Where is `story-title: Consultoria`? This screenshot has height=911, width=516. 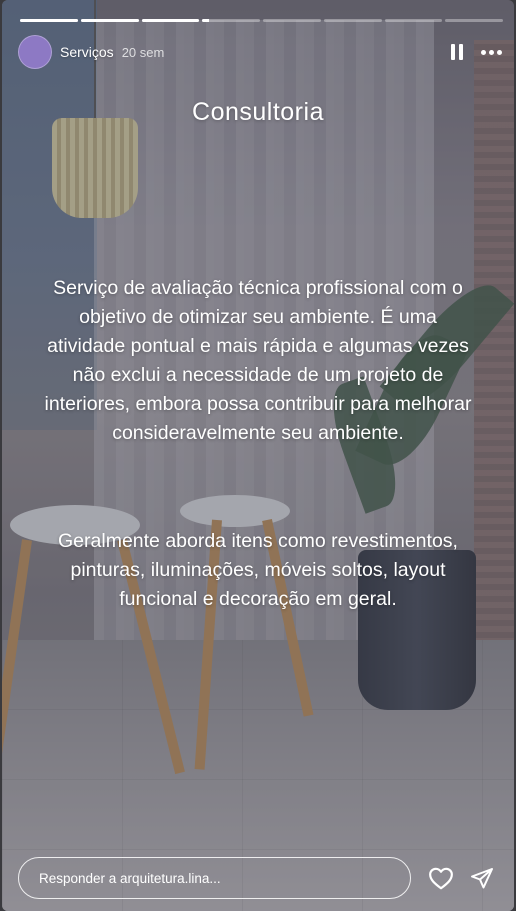 story-title: Consultoria is located at coordinates (258, 112).